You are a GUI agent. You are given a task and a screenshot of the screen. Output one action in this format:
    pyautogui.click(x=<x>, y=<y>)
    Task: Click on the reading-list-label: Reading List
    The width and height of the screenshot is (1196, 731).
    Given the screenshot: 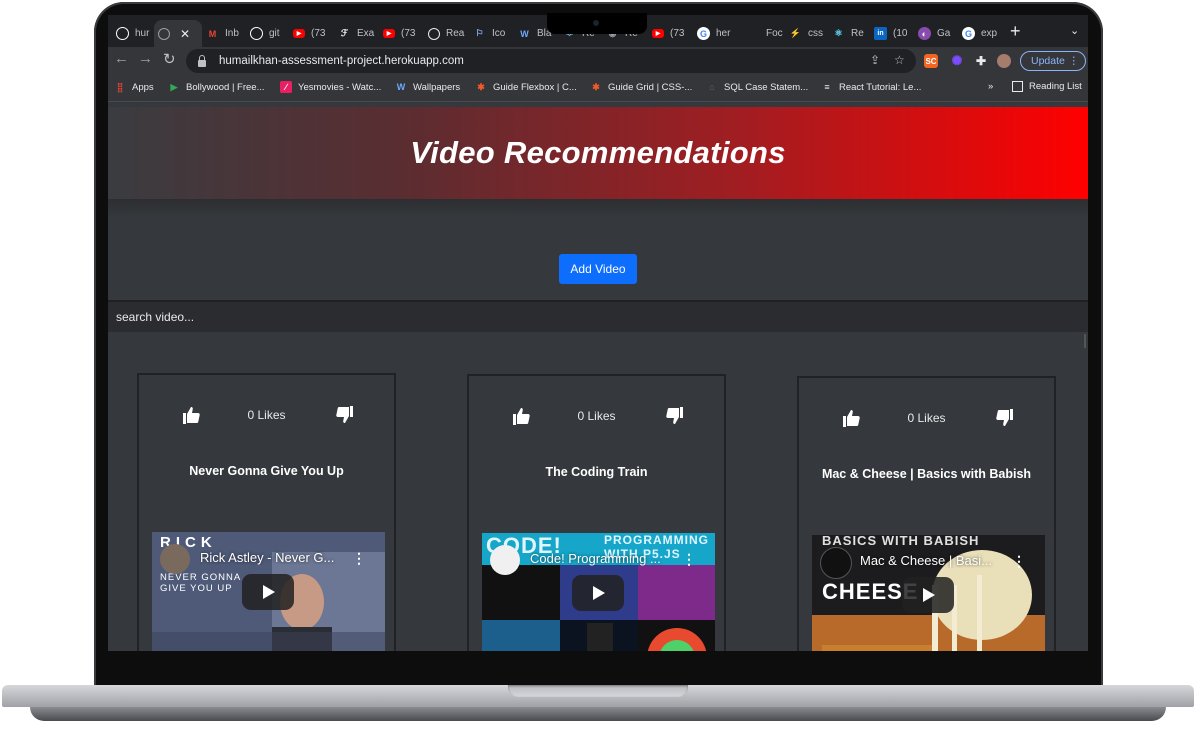 What is the action you would take?
    pyautogui.click(x=1055, y=86)
    